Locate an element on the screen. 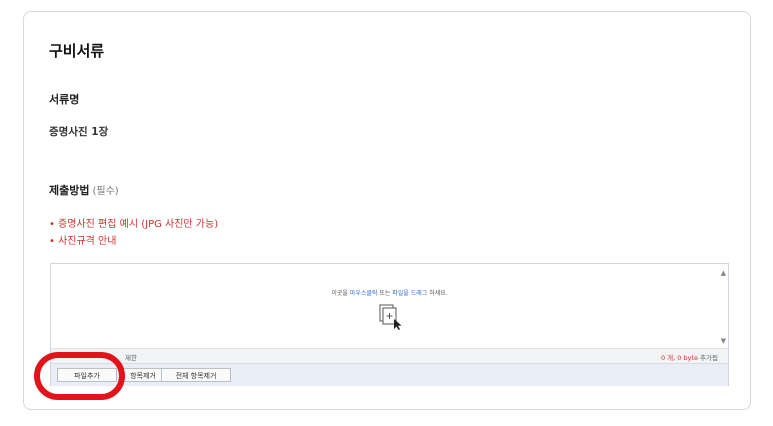 The width and height of the screenshot is (773, 426). upload-info-bar: 제한 0 개, 0 byte 추가됨 is located at coordinates (389, 355).